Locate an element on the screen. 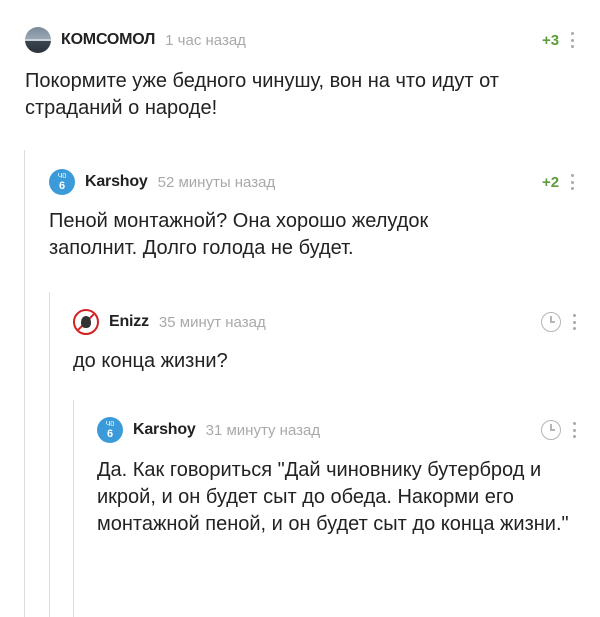 The height and width of the screenshot is (617, 600). rating-value: +3 is located at coordinates (551, 40).